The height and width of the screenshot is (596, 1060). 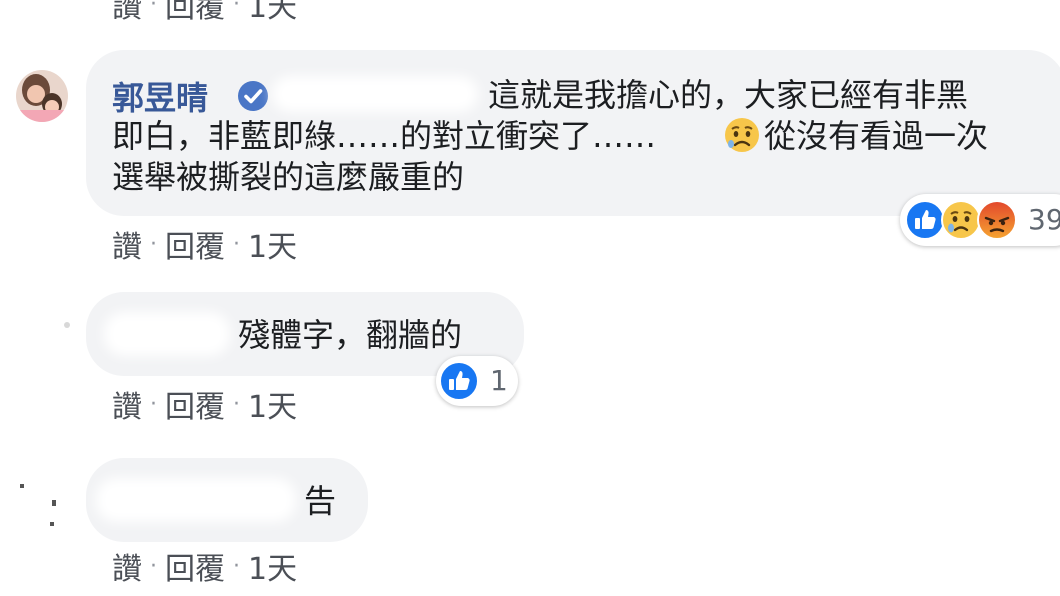 What do you see at coordinates (997, 220) in the screenshot?
I see `angry-reaction-icon` at bounding box center [997, 220].